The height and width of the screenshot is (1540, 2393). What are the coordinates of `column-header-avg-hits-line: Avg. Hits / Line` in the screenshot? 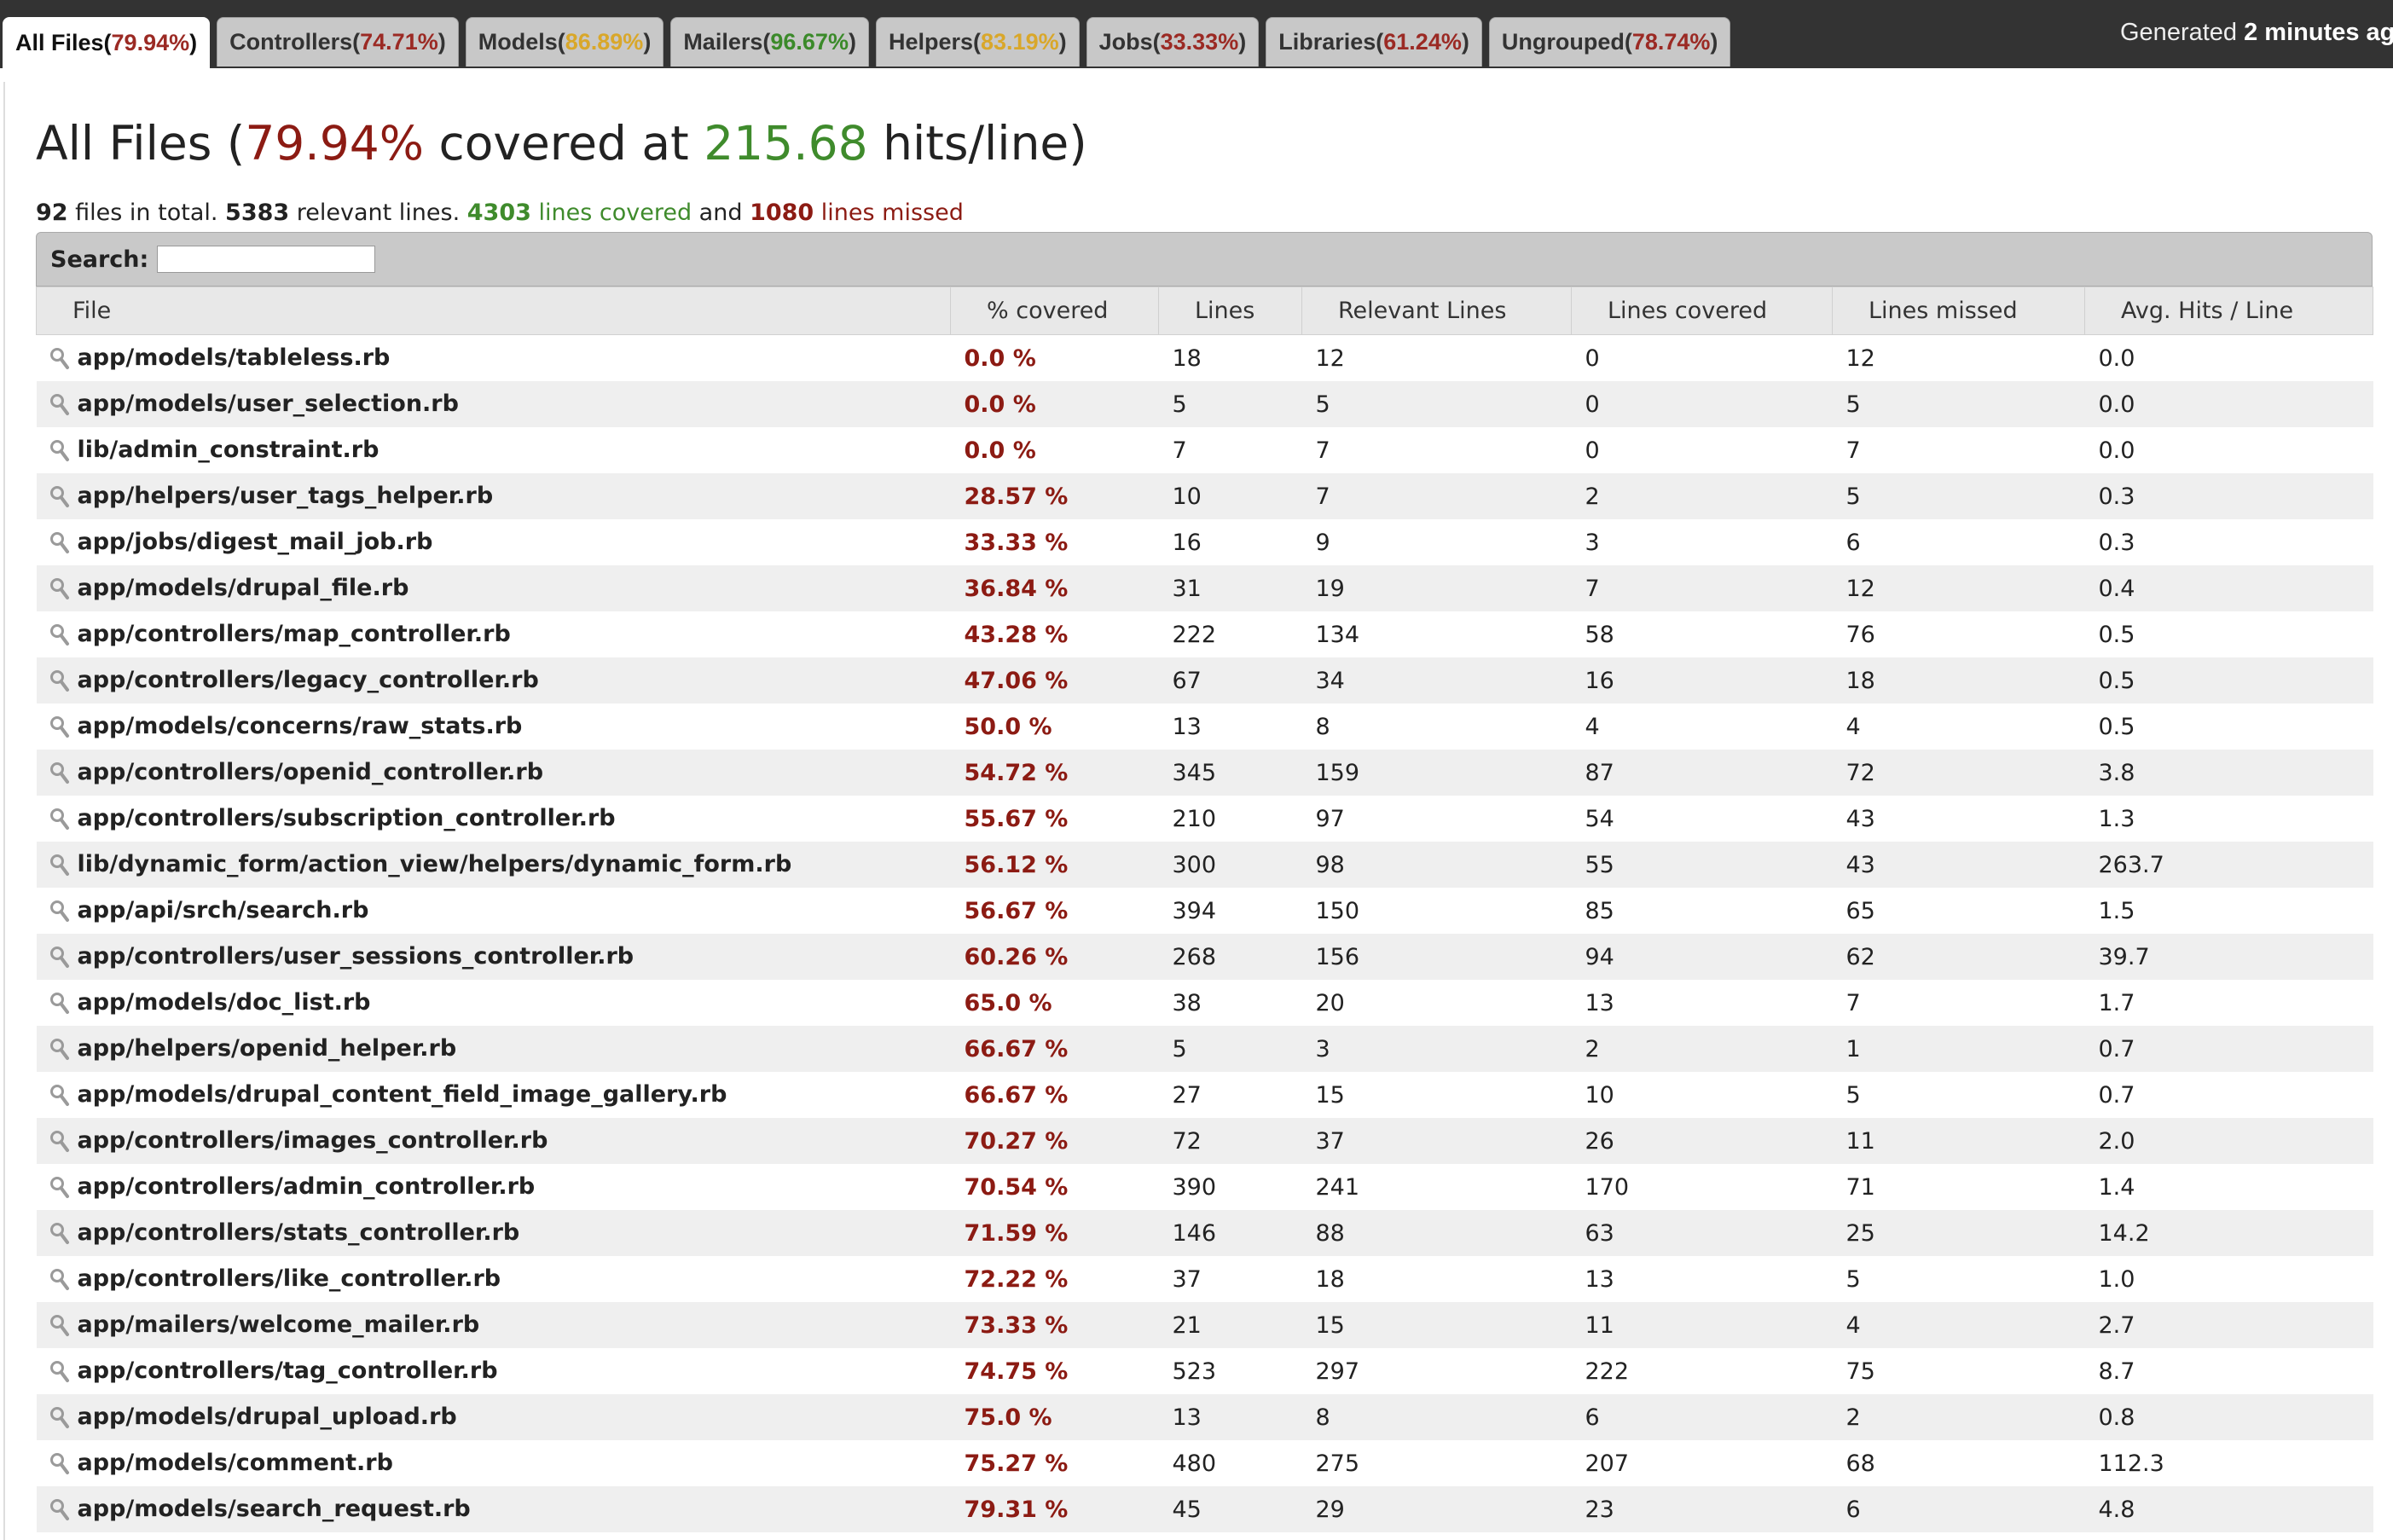 It's located at (2228, 311).